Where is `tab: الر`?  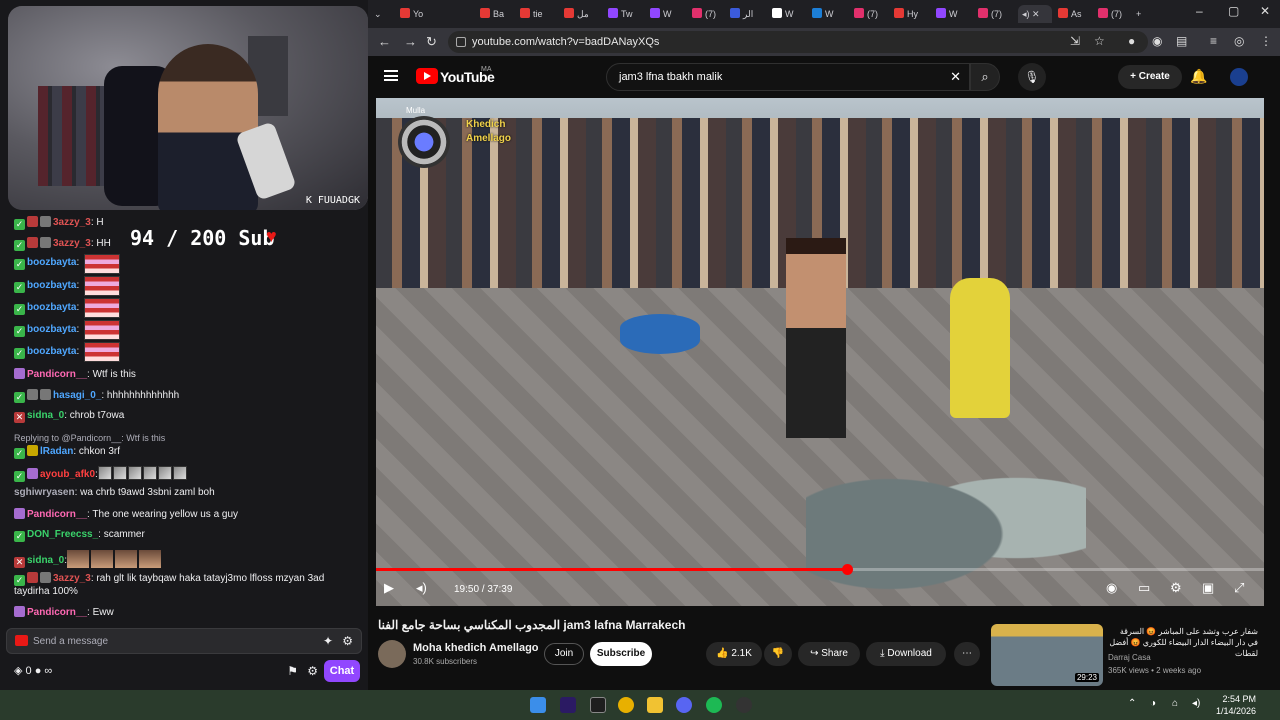 tab: الر is located at coordinates (750, 14).